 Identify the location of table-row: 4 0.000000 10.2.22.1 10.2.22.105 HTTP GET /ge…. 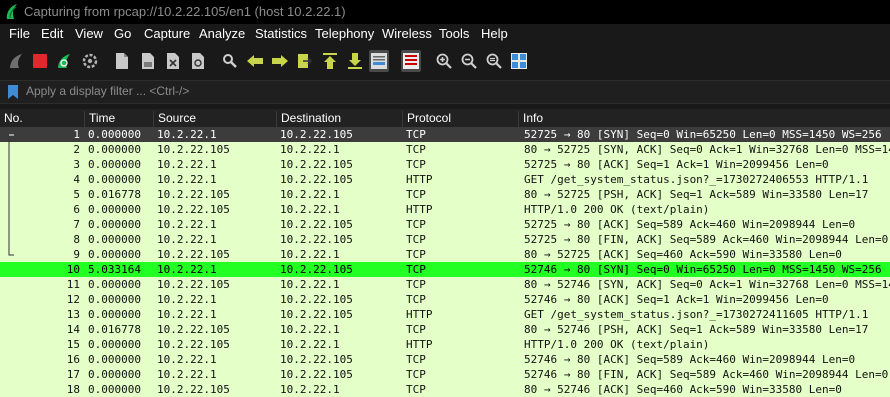
(445, 179).